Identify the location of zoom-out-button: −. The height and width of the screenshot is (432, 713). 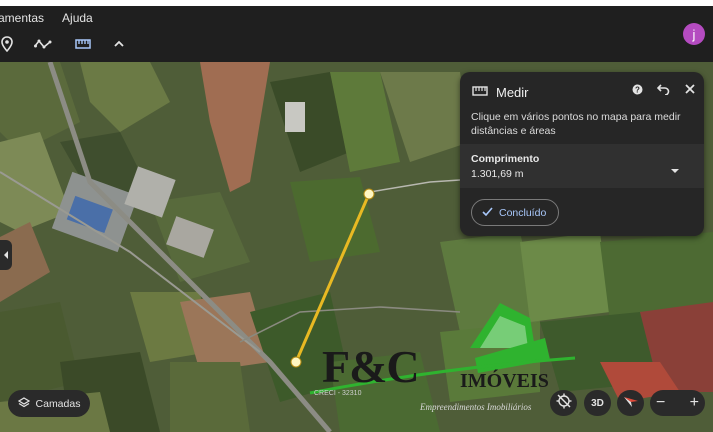
(660, 403).